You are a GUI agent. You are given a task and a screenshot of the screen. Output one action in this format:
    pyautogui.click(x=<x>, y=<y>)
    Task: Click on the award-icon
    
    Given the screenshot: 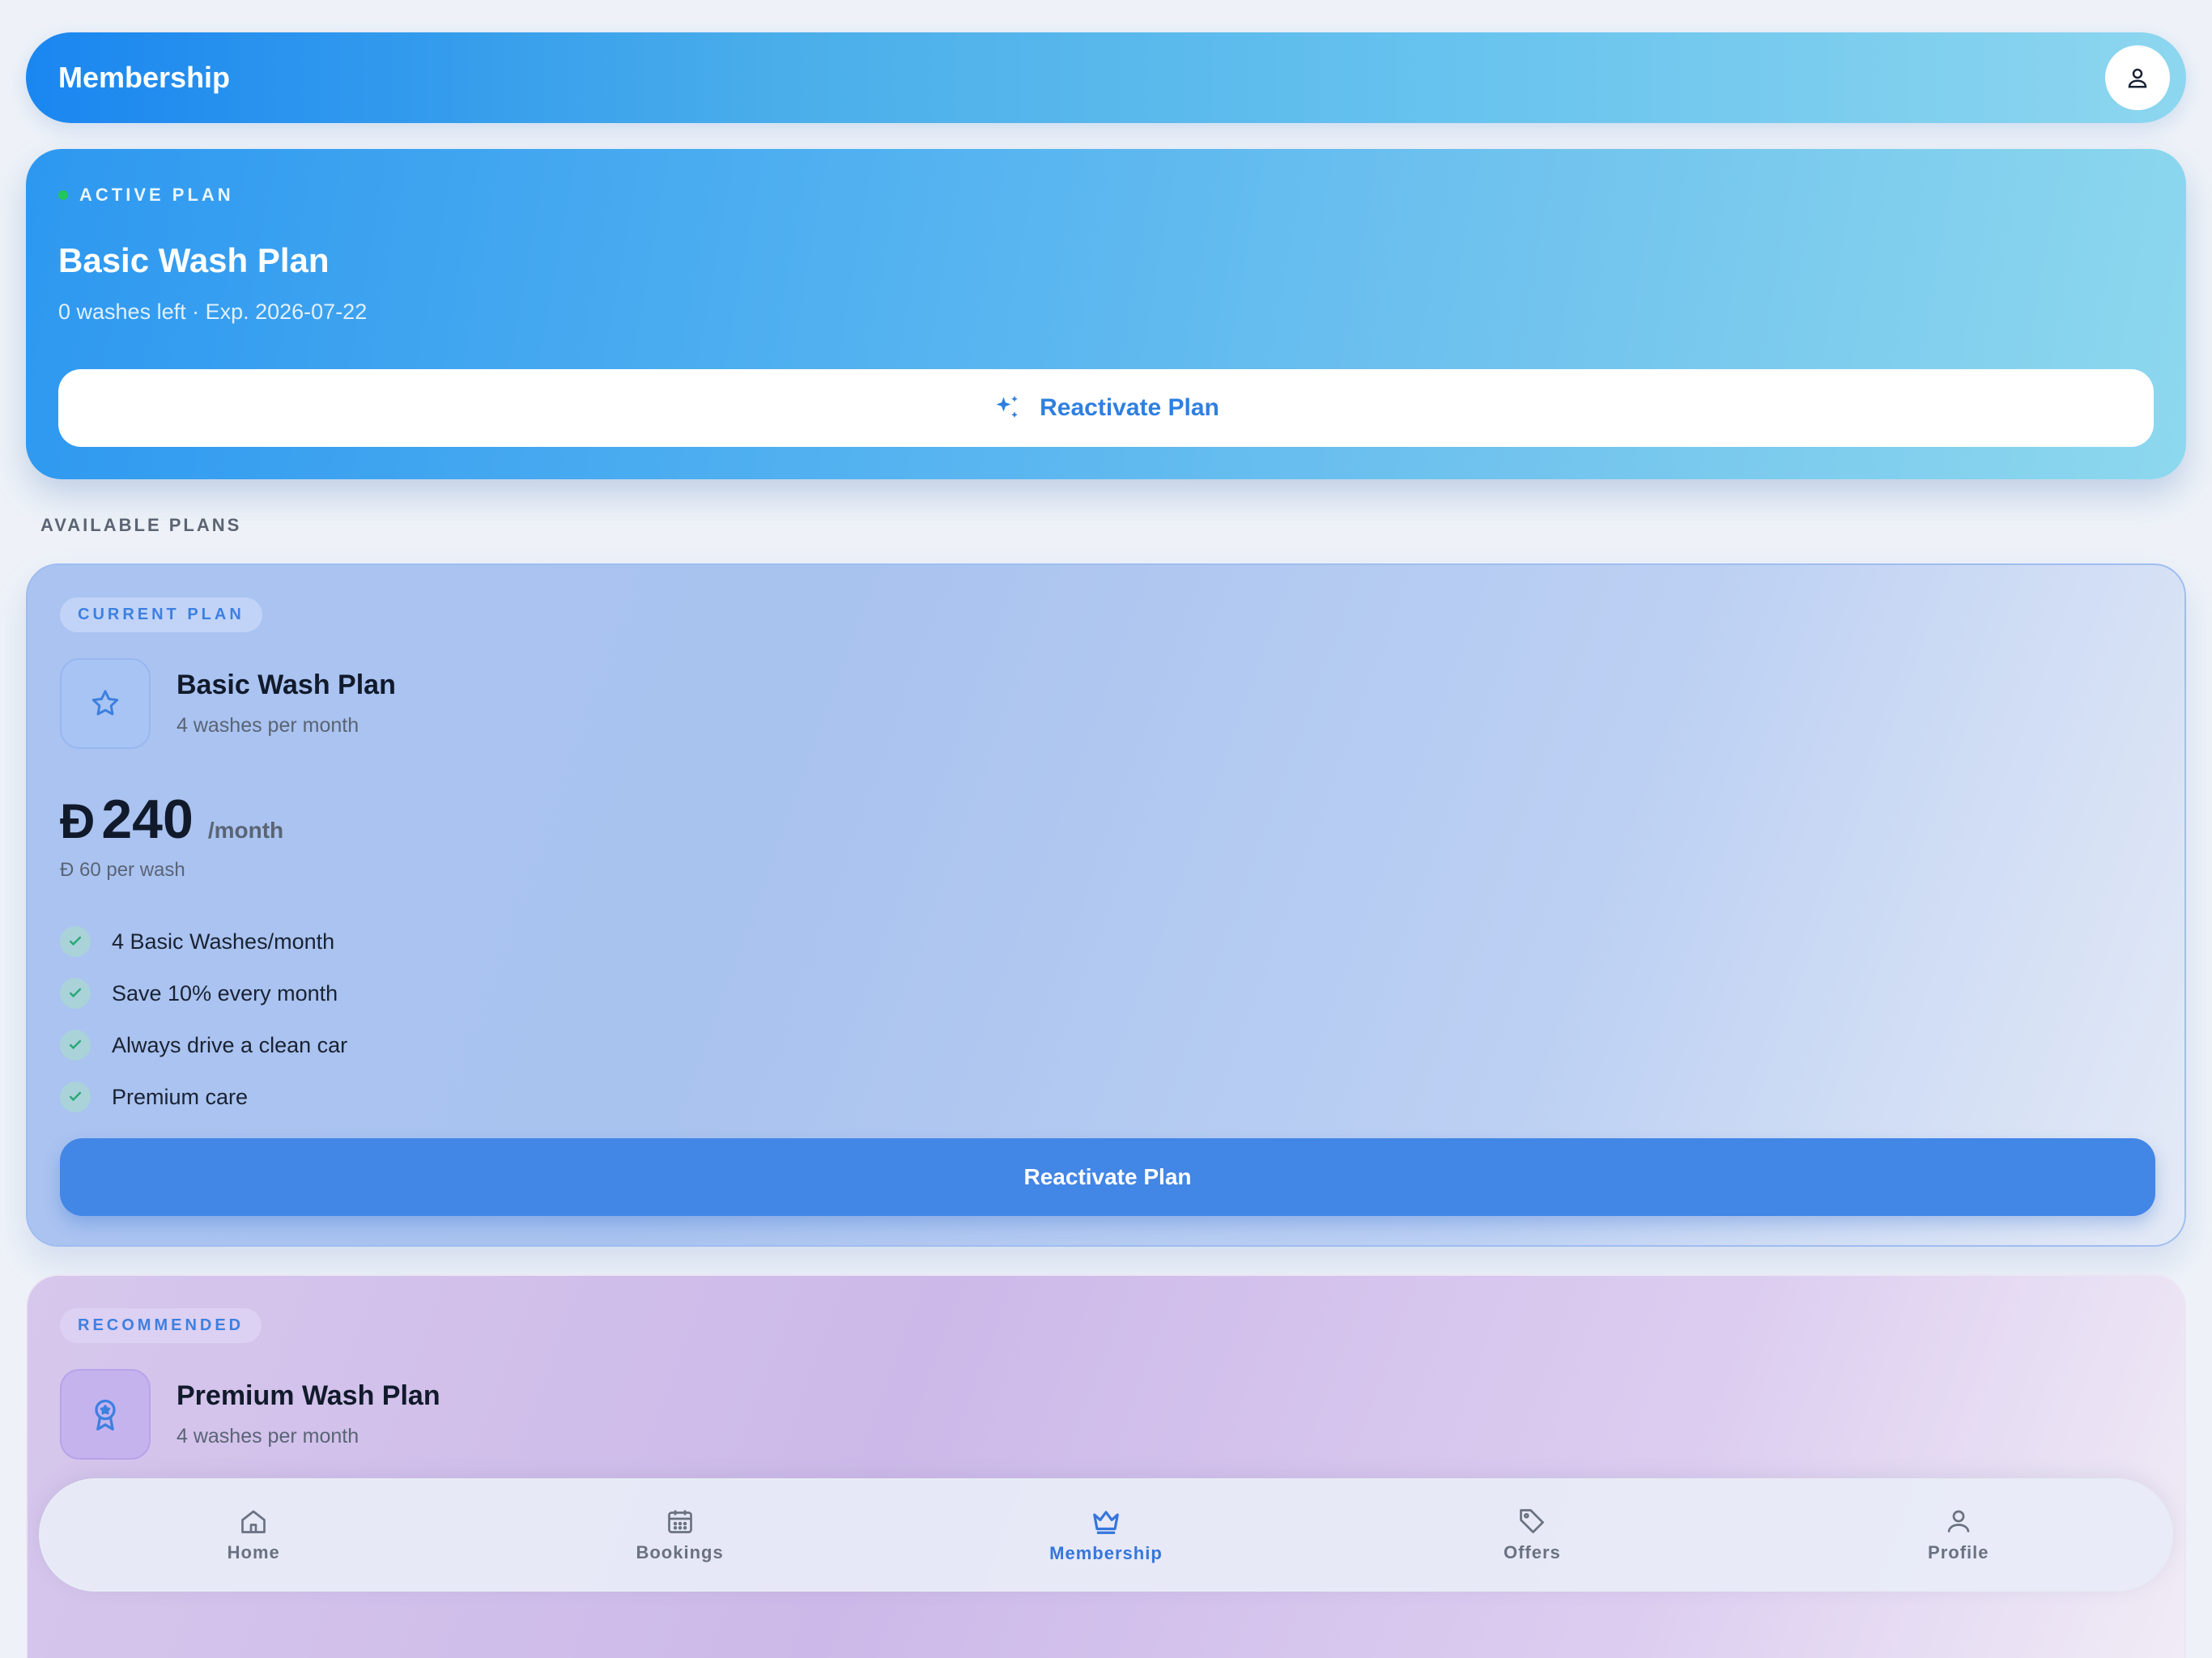 What is the action you would take?
    pyautogui.click(x=105, y=1415)
    